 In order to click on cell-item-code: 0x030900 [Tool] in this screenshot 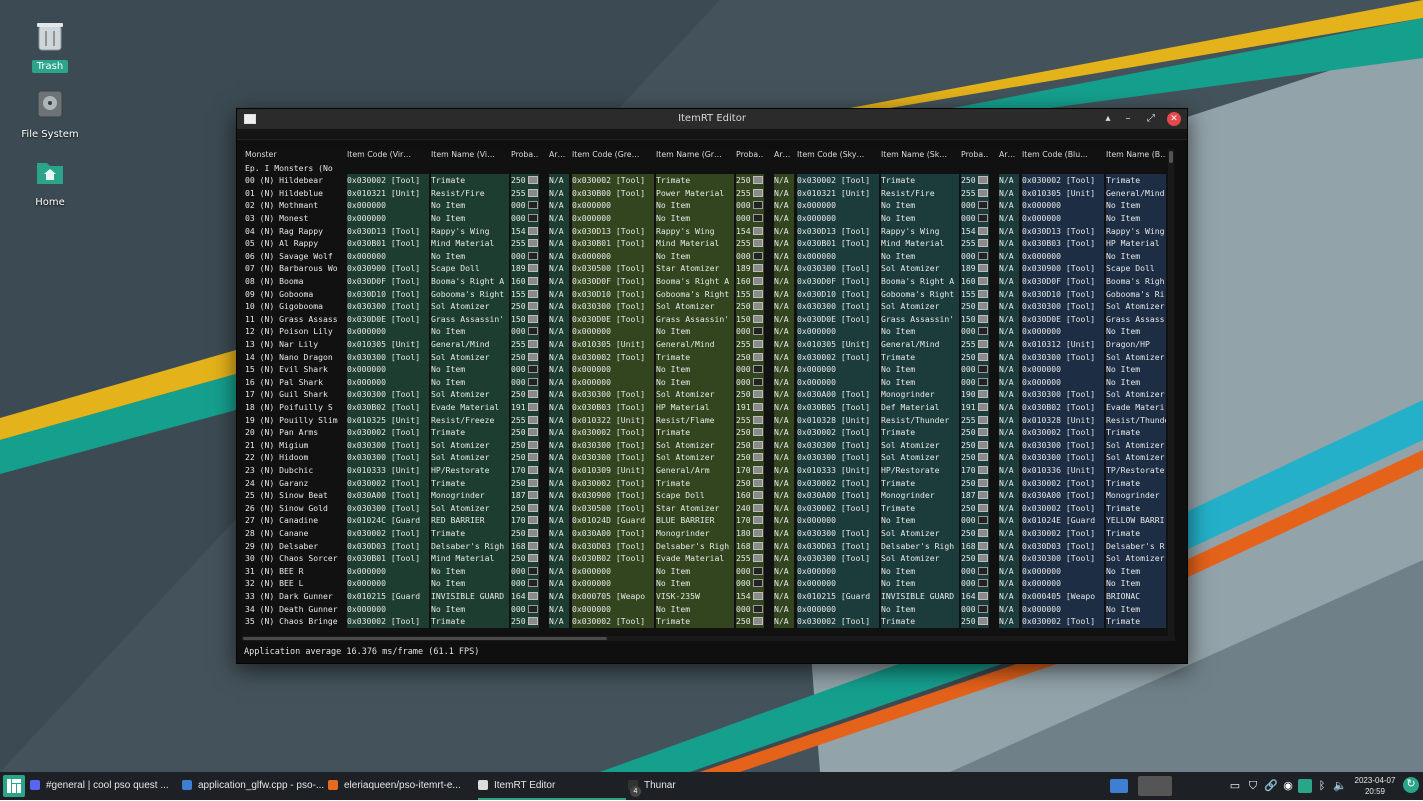, I will do `click(388, 268)`.